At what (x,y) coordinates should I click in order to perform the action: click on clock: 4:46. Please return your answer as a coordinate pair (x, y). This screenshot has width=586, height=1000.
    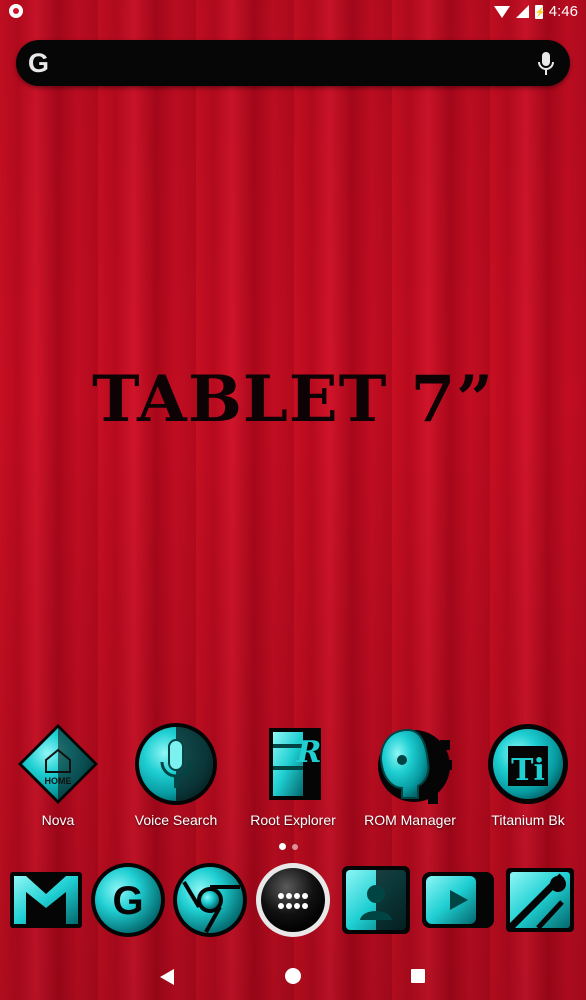
    Looking at the image, I should click on (563, 11).